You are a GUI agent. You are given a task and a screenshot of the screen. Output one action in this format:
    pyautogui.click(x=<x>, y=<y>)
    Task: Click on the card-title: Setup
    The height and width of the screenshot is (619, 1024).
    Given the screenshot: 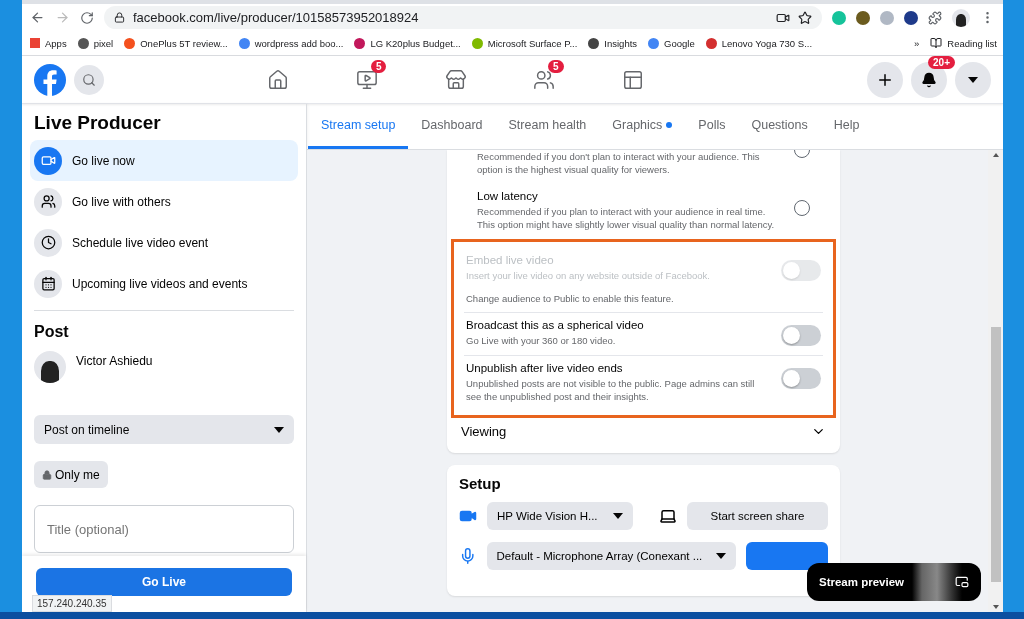 What is the action you would take?
    pyautogui.click(x=480, y=483)
    